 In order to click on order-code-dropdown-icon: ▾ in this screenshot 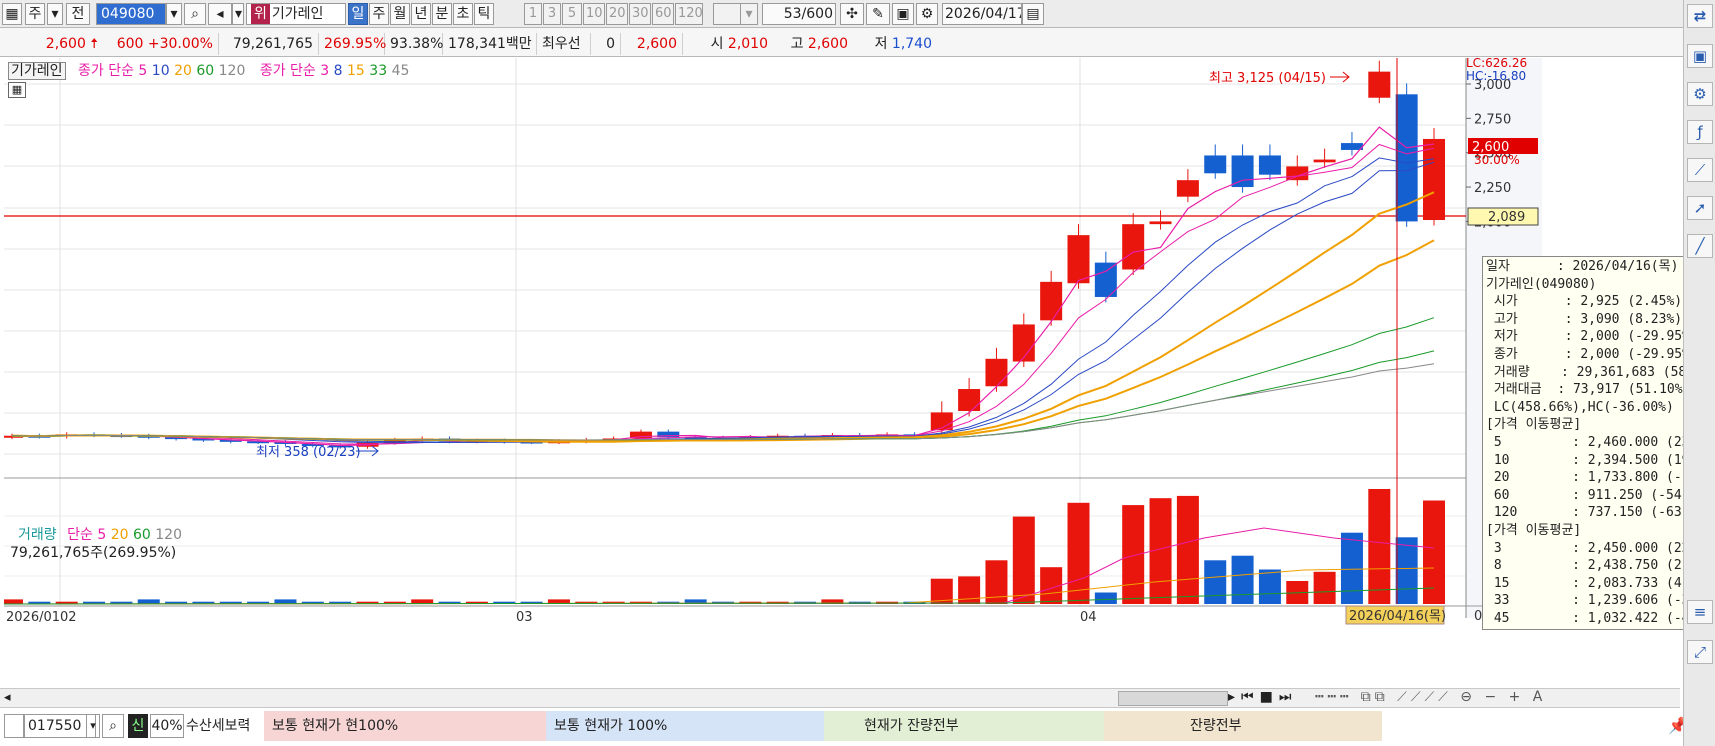, I will do `click(93, 726)`.